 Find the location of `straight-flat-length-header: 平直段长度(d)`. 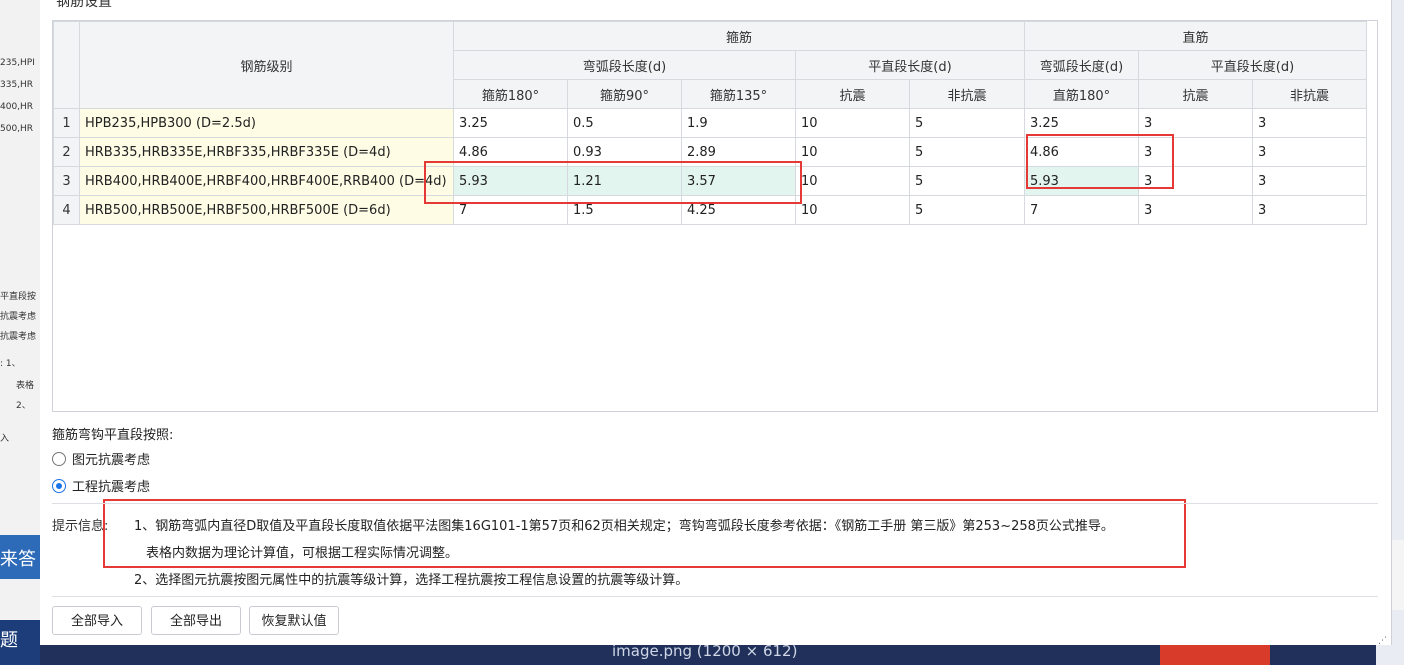

straight-flat-length-header: 平直段长度(d) is located at coordinates (1252, 65).